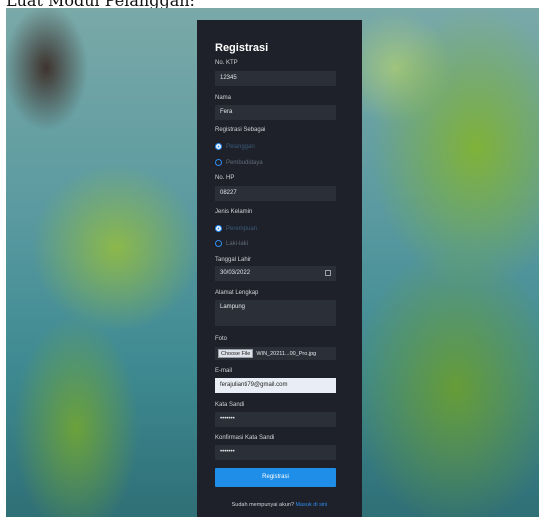 The height and width of the screenshot is (517, 545). What do you see at coordinates (275, 452) in the screenshot?
I see `confirm-password-input: •••••••` at bounding box center [275, 452].